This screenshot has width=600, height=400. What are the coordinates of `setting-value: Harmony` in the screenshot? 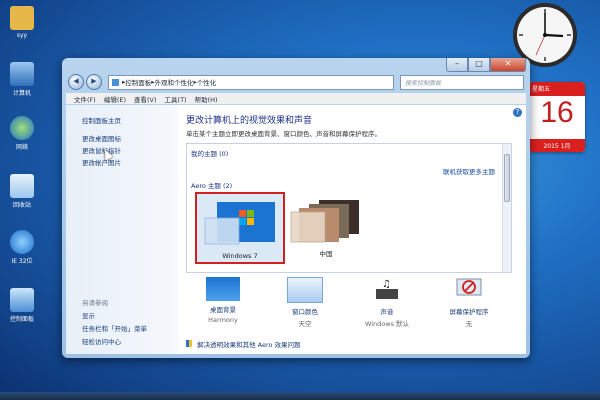 It's located at (223, 320).